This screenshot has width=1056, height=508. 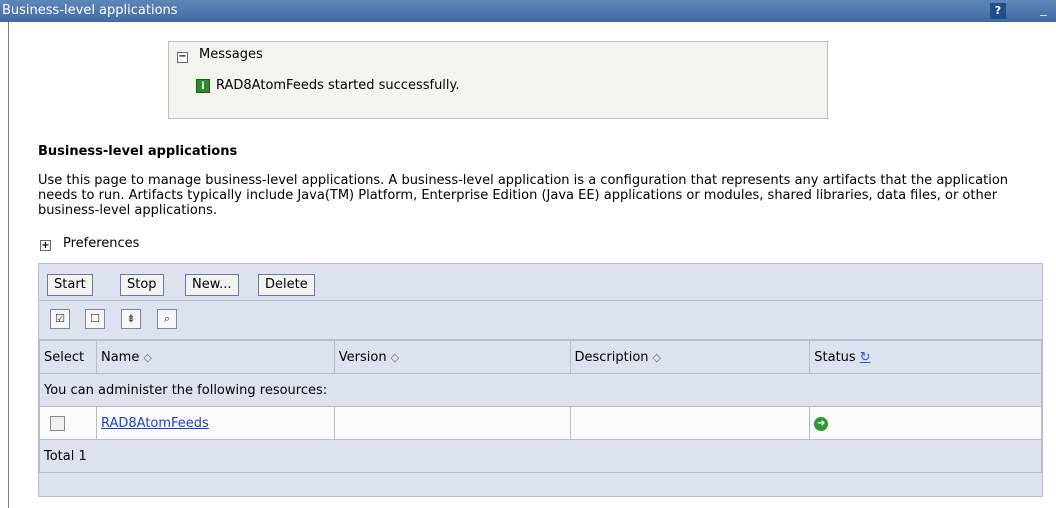 I want to click on button-bar: Start Stop New... Delete, so click(x=540, y=282).